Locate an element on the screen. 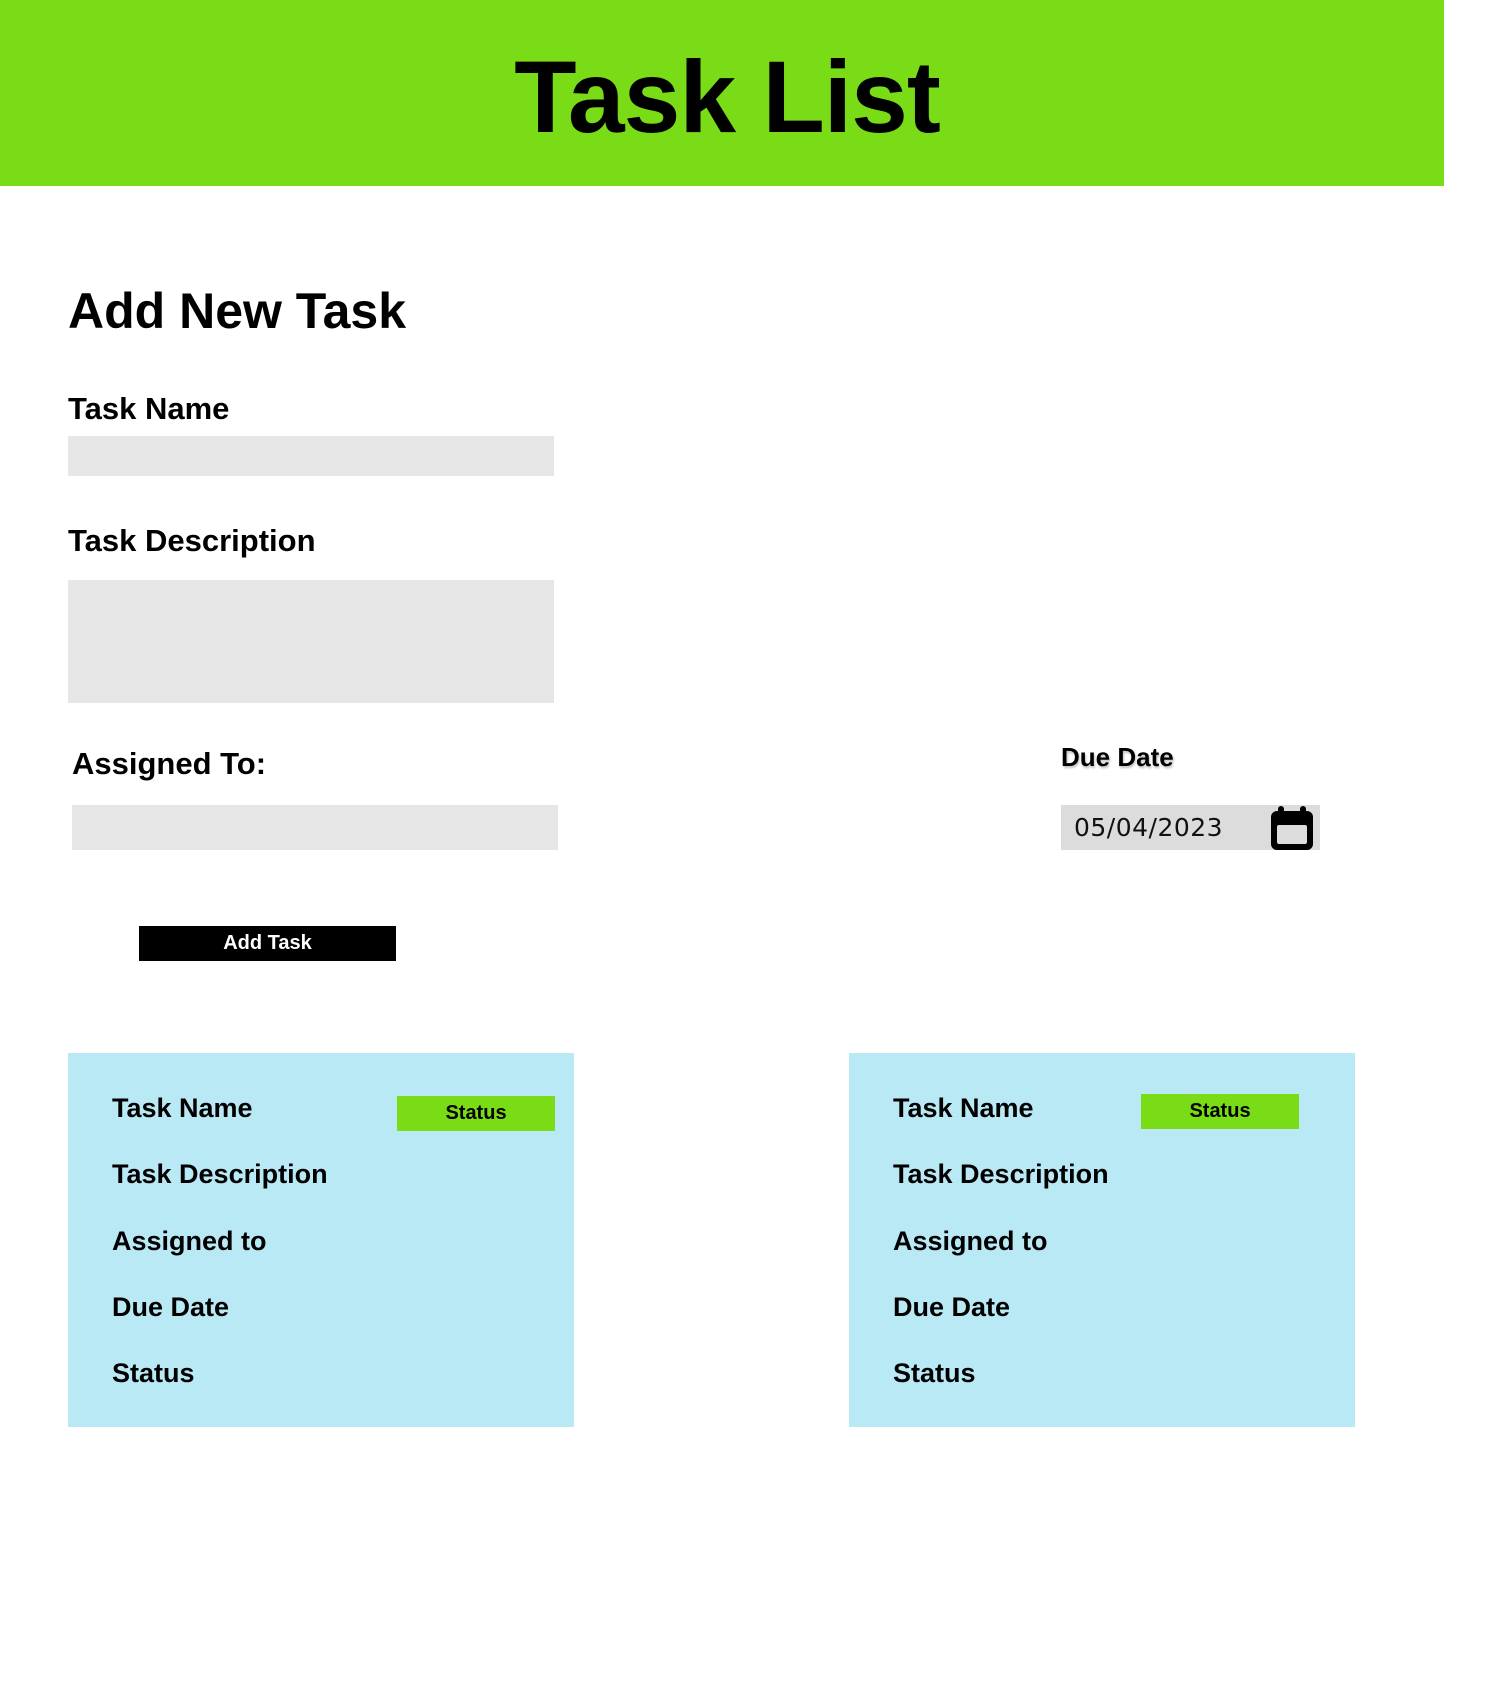 This screenshot has width=1502, height=1702. assigned-to-label: Assigned To: is located at coordinates (169, 763).